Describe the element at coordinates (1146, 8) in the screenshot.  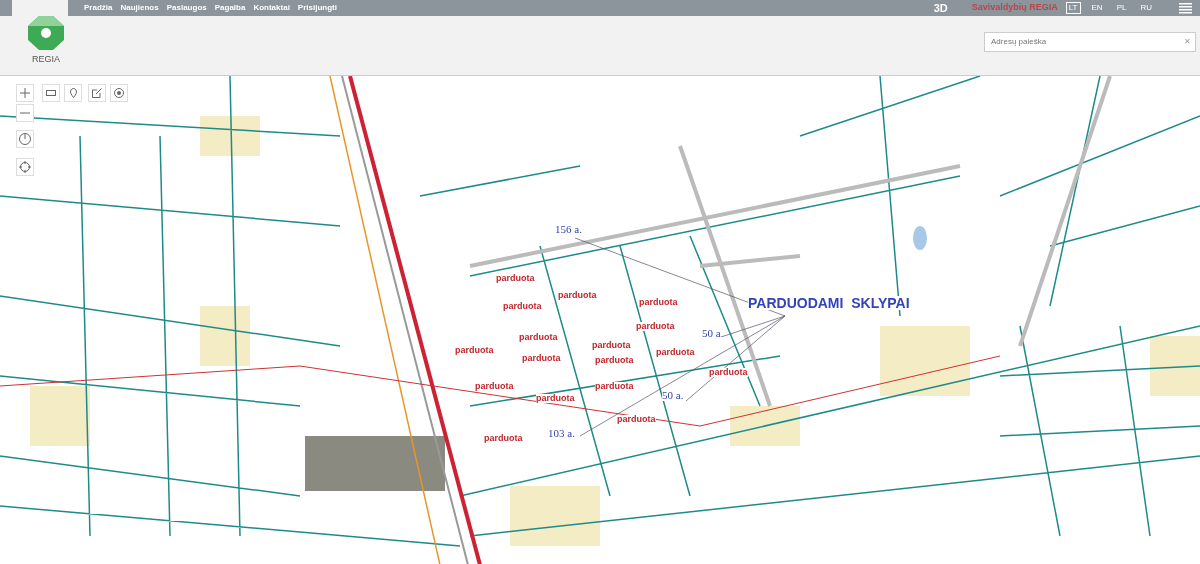
I see `language-tab: RU` at that location.